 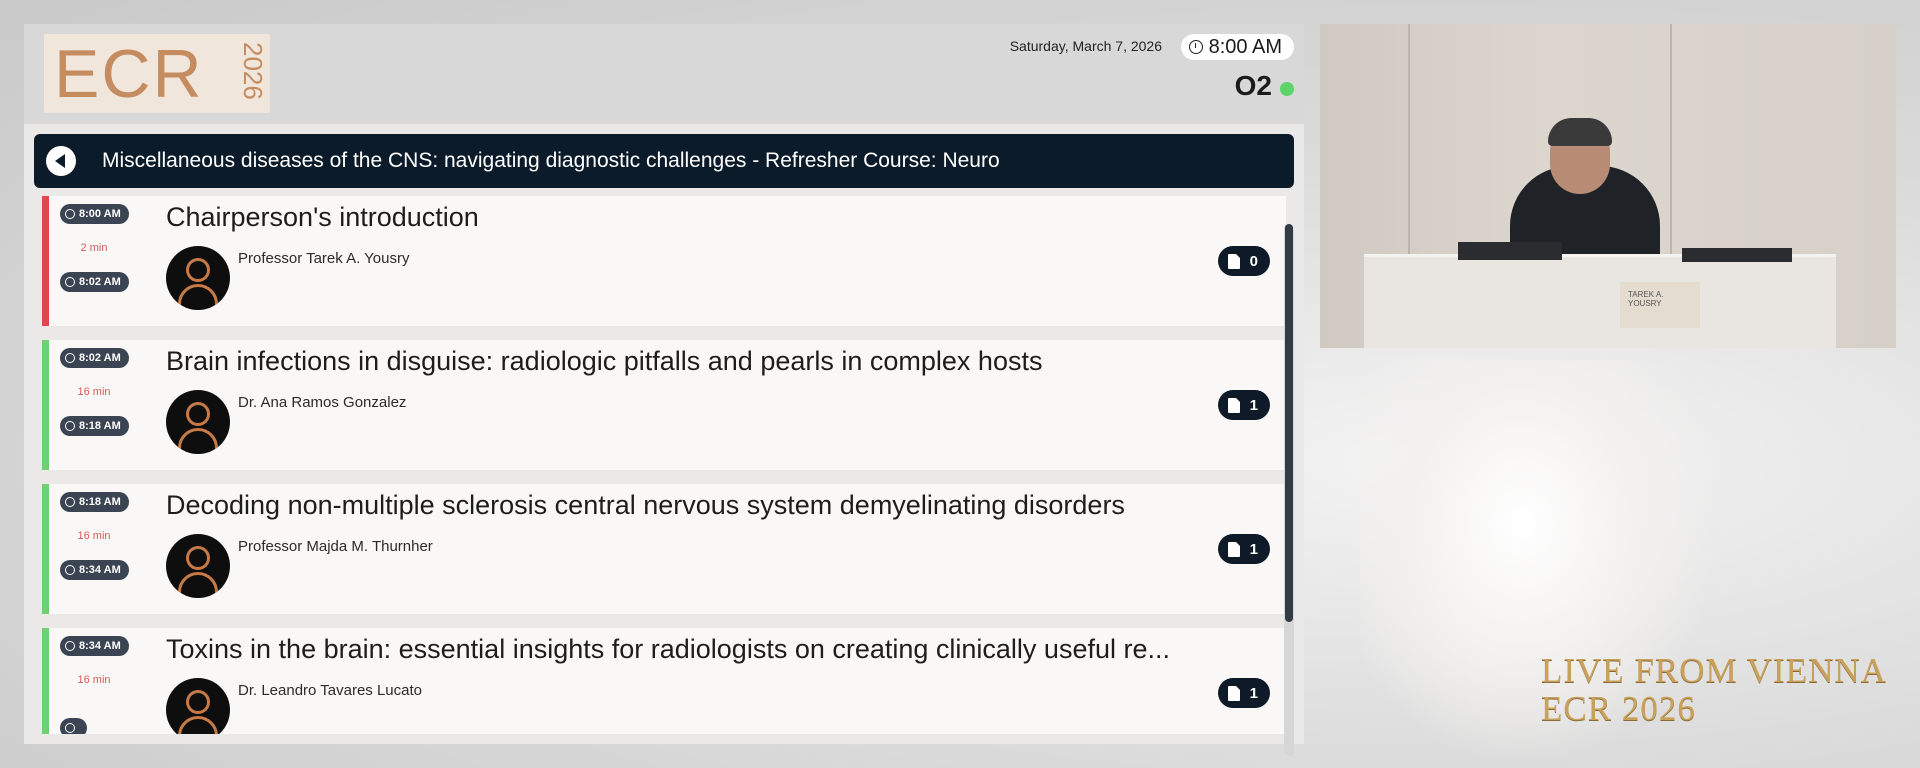 What do you see at coordinates (100, 358) in the screenshot?
I see `start-time: 8:02 AM` at bounding box center [100, 358].